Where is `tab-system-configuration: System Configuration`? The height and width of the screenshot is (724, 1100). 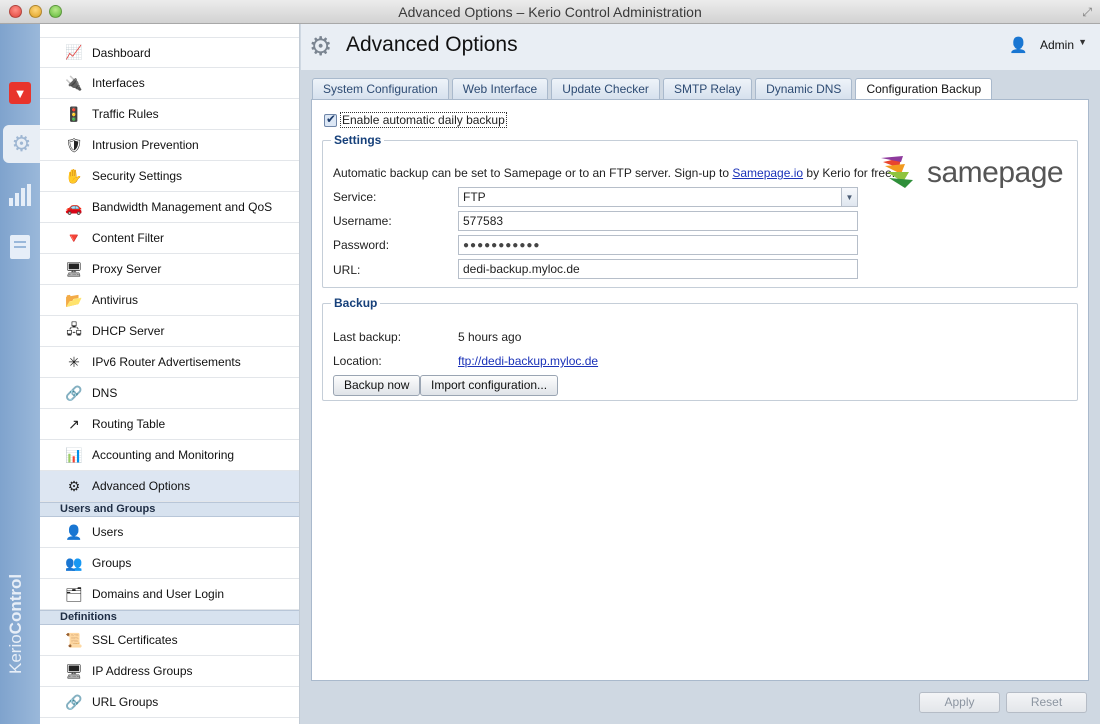 tab-system-configuration: System Configuration is located at coordinates (380, 89).